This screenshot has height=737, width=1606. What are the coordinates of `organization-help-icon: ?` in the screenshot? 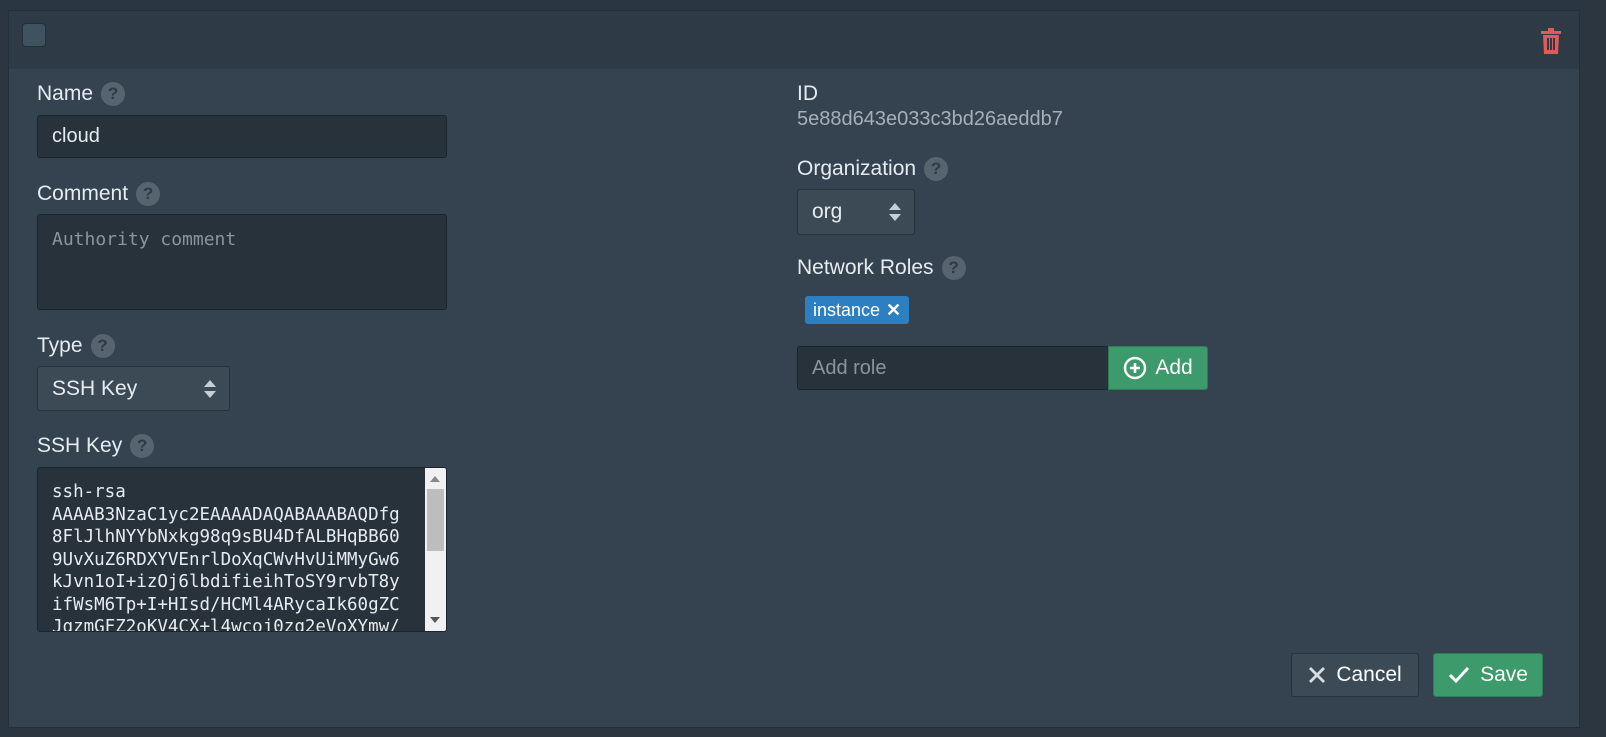 It's located at (936, 169).